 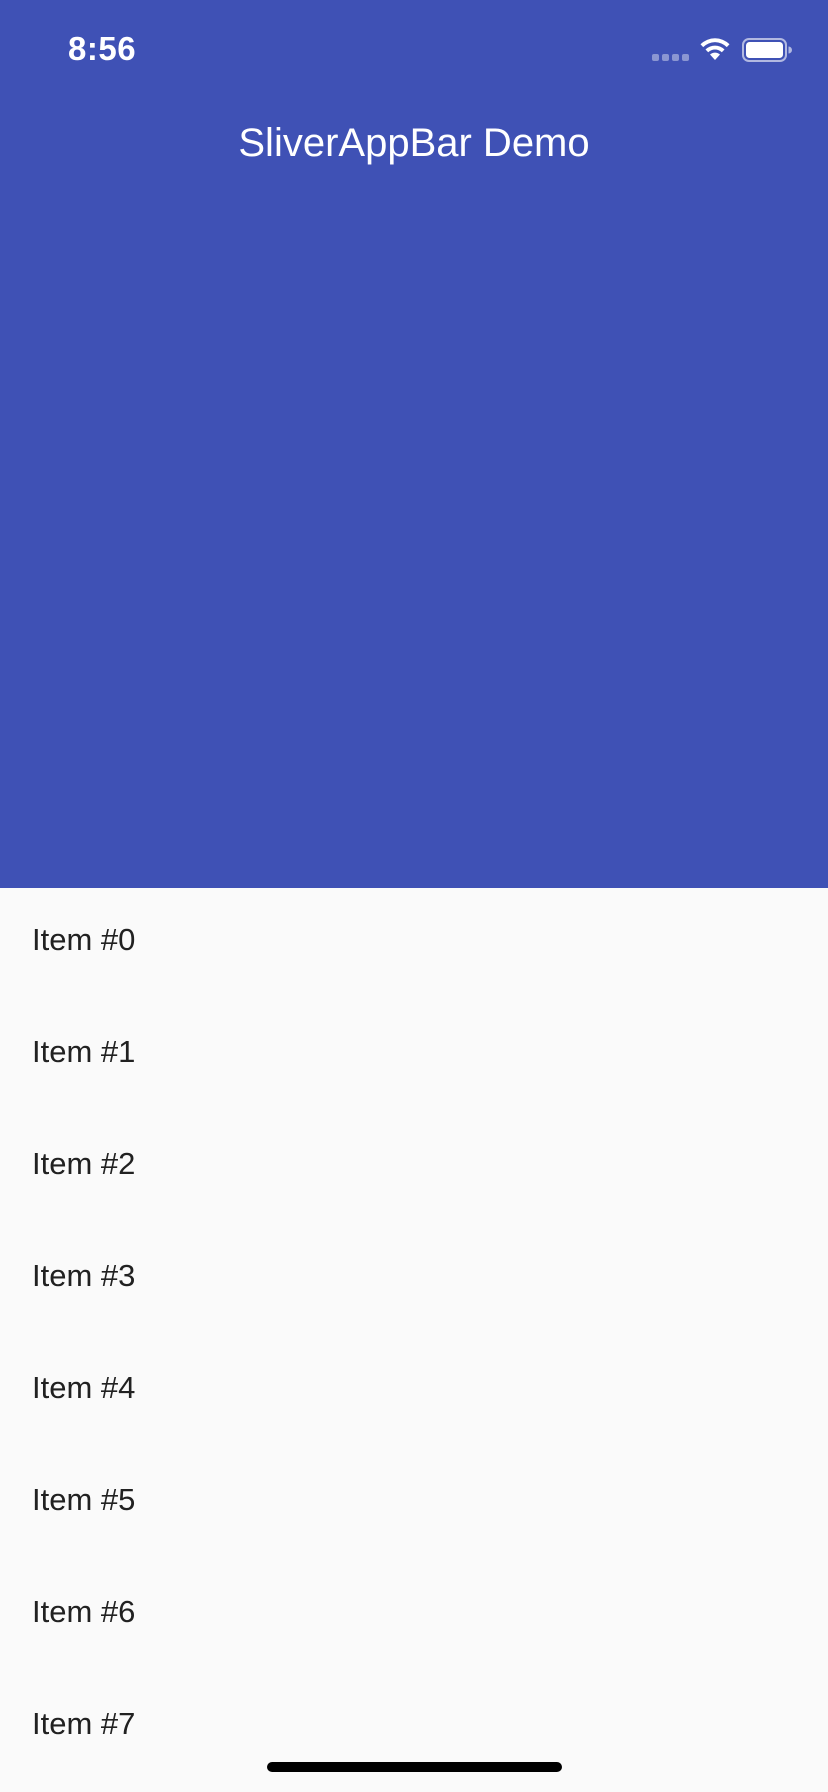 I want to click on list-item-label: Item #6, so click(x=84, y=1611).